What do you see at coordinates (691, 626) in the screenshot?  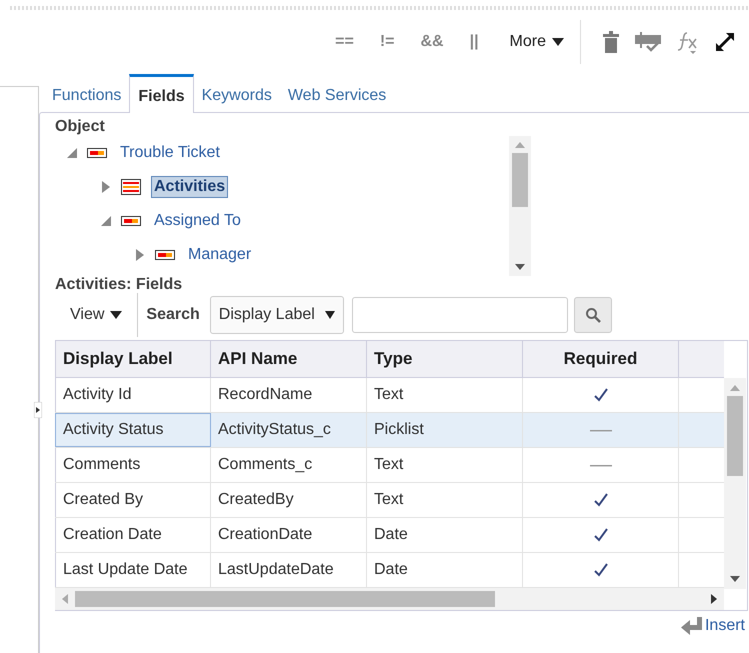 I see `return-arrow-icon` at bounding box center [691, 626].